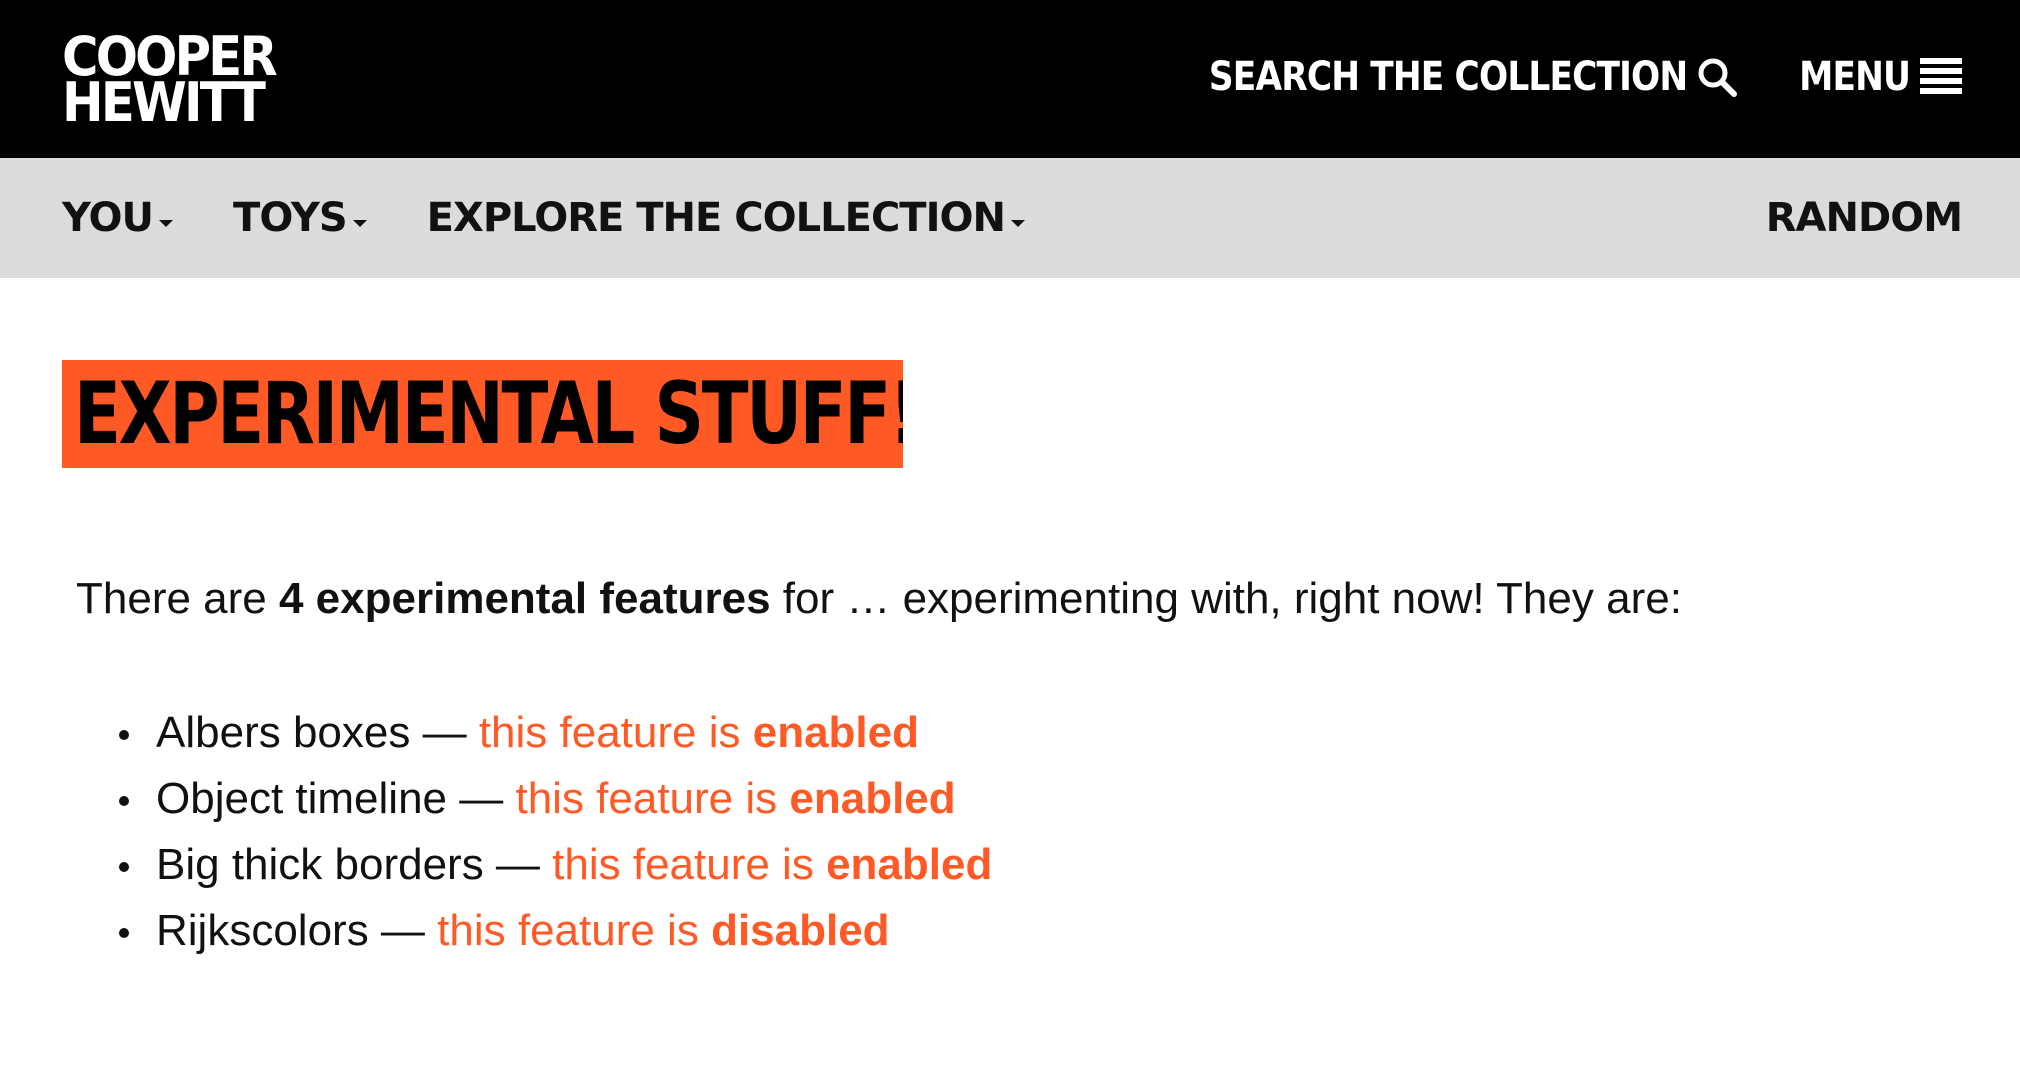 Image resolution: width=2020 pixels, height=1084 pixels. I want to click on header-actions: SEARCH THE COLLECTION MENU, so click(1566, 77).